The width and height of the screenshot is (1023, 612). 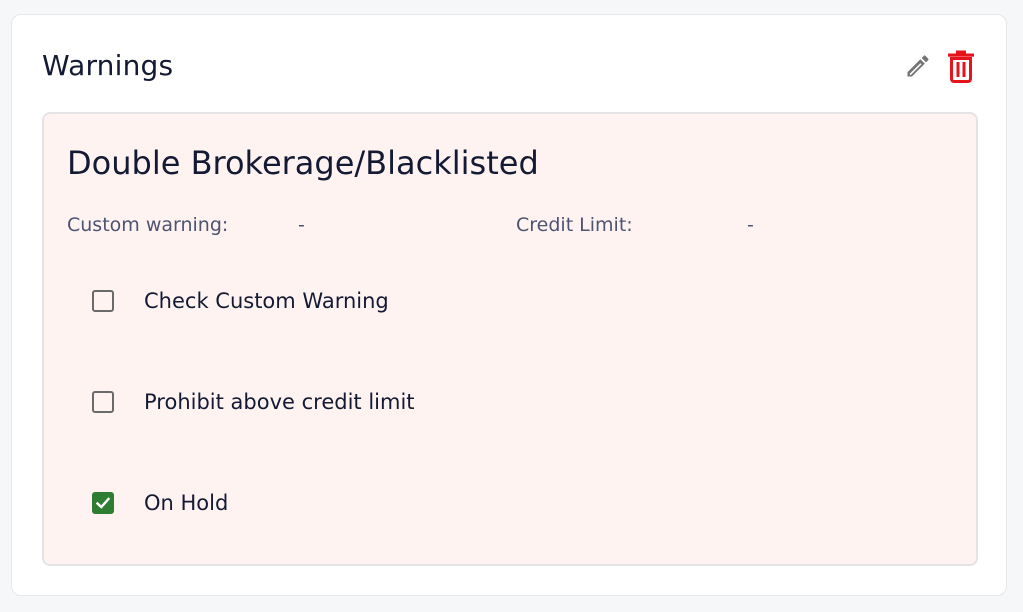 I want to click on option-prohibit-above-credit-limit: Prohibit above credit limit, so click(x=253, y=402).